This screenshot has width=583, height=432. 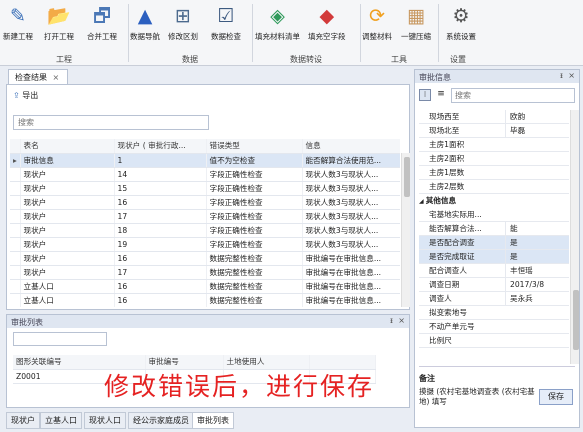 I want to click on property-row: 现场西至 欧韵, so click(x=494, y=117).